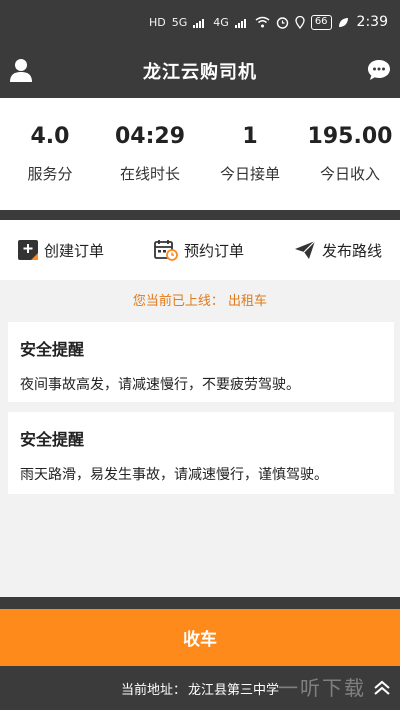 This screenshot has height=710, width=400. I want to click on action-label: 预约订单, so click(213, 250).